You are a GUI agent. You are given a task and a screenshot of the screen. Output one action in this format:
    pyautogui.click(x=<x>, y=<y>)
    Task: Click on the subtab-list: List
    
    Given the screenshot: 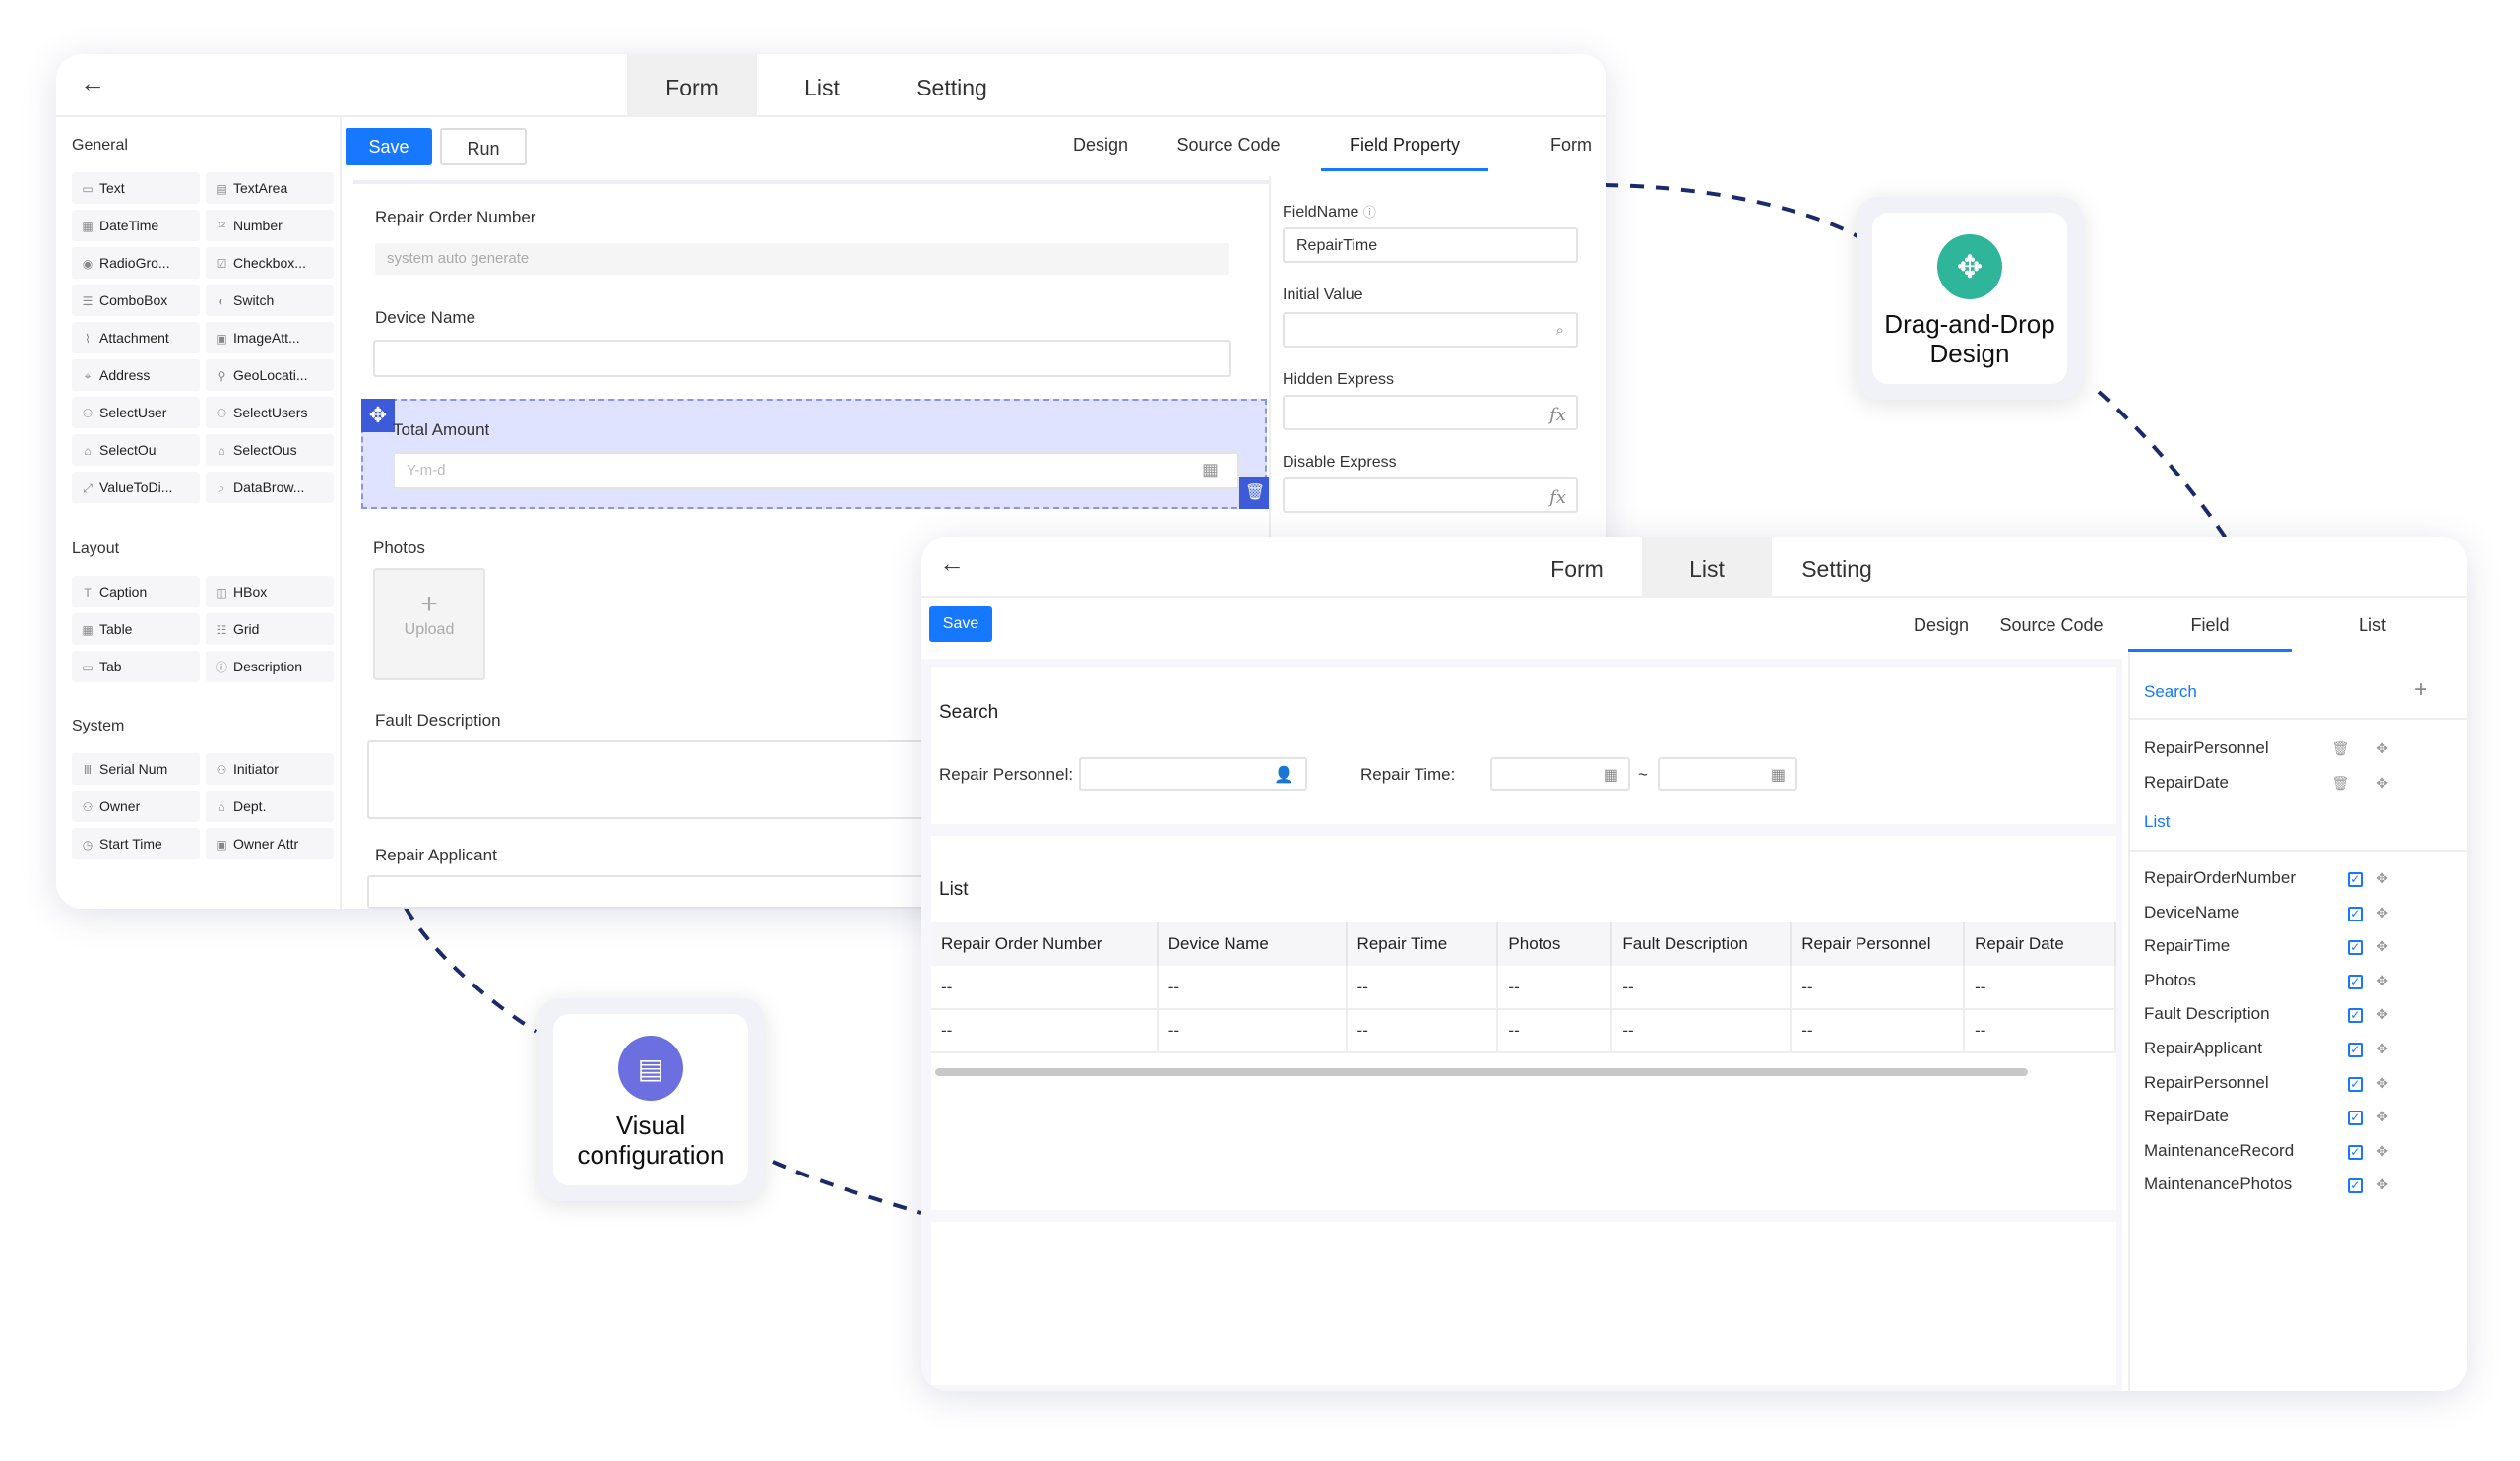 What is the action you would take?
    pyautogui.click(x=2372, y=630)
    